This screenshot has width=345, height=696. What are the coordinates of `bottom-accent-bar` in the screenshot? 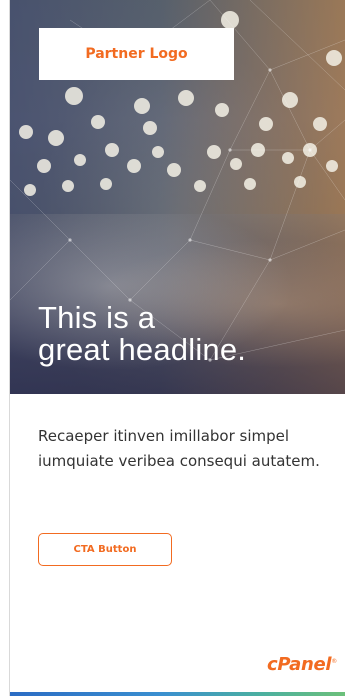 It's located at (177, 694).